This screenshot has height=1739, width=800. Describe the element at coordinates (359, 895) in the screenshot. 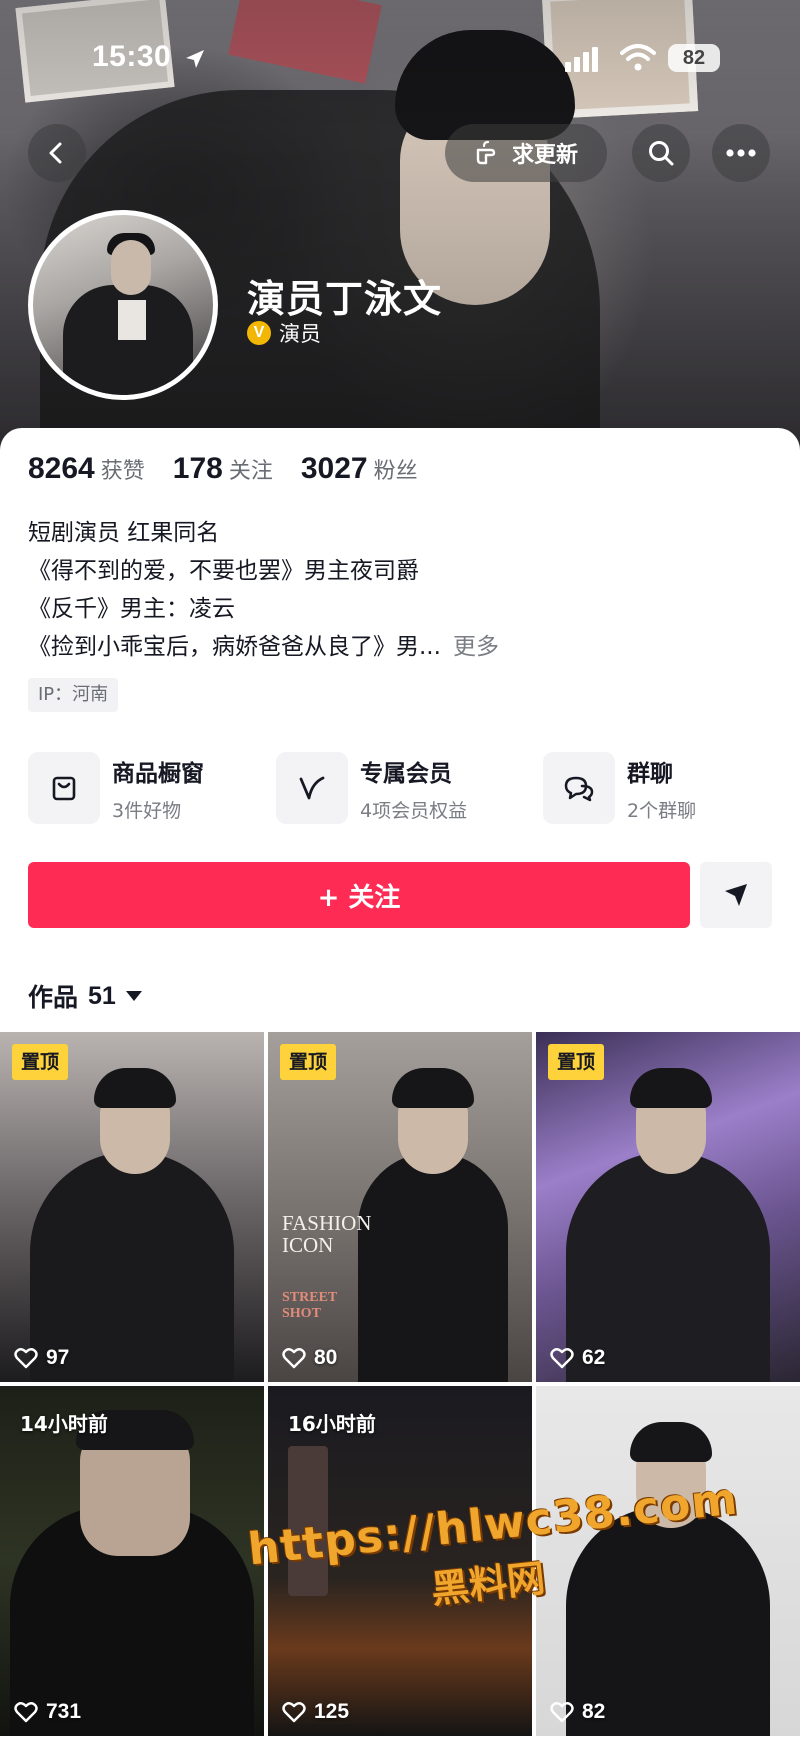

I see `follow-button: + 关注` at that location.